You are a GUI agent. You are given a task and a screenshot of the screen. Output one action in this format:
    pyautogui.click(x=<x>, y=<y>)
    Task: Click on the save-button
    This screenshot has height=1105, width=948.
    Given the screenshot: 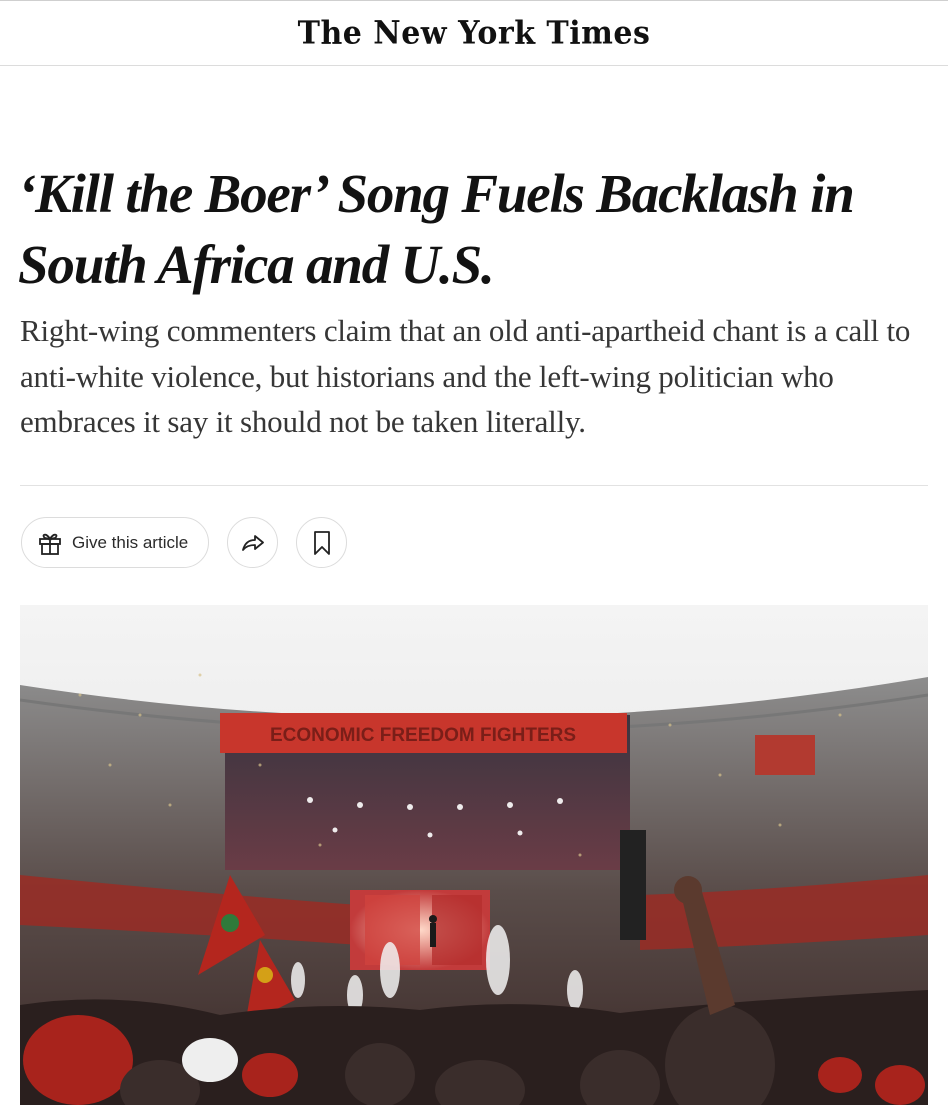 What is the action you would take?
    pyautogui.click(x=321, y=542)
    